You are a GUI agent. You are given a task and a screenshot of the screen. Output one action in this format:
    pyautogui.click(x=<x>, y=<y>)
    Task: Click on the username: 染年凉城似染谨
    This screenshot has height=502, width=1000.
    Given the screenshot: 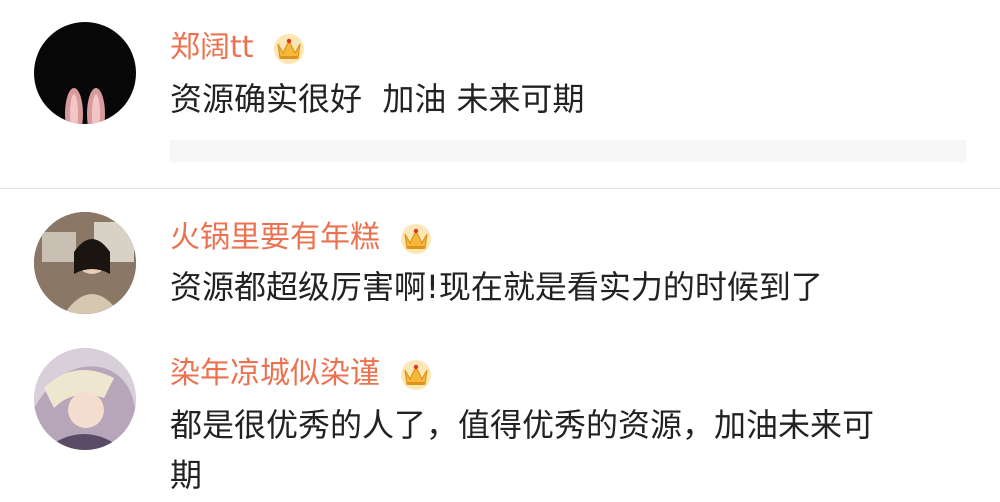 What is the action you would take?
    pyautogui.click(x=302, y=370)
    